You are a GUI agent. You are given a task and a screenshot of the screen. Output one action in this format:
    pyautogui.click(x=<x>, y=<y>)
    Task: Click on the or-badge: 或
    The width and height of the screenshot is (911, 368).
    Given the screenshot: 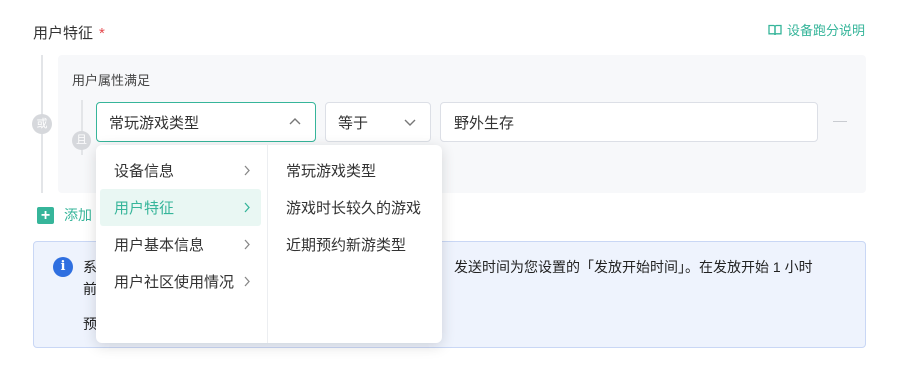 What is the action you would take?
    pyautogui.click(x=42, y=124)
    